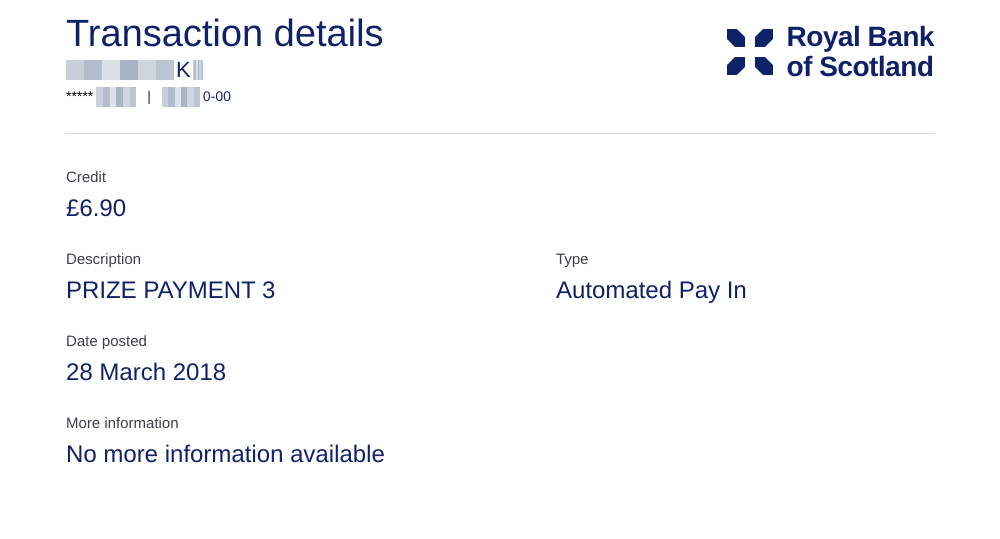  What do you see at coordinates (80, 96) in the screenshot?
I see `account-number: *****` at bounding box center [80, 96].